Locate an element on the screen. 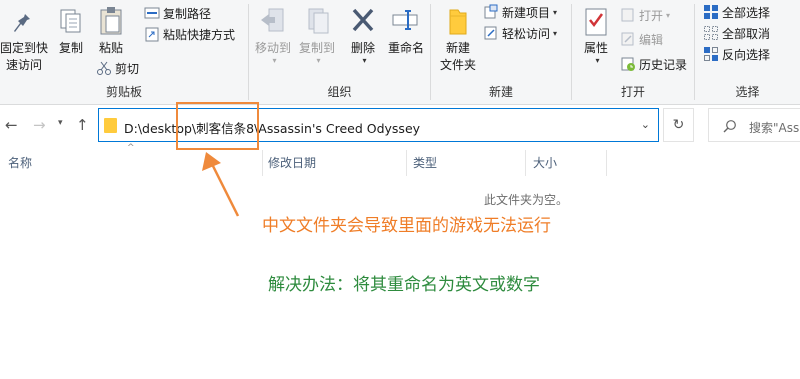  annotation-solution: 解决办法：将其重命名为英文或数字 is located at coordinates (404, 285).